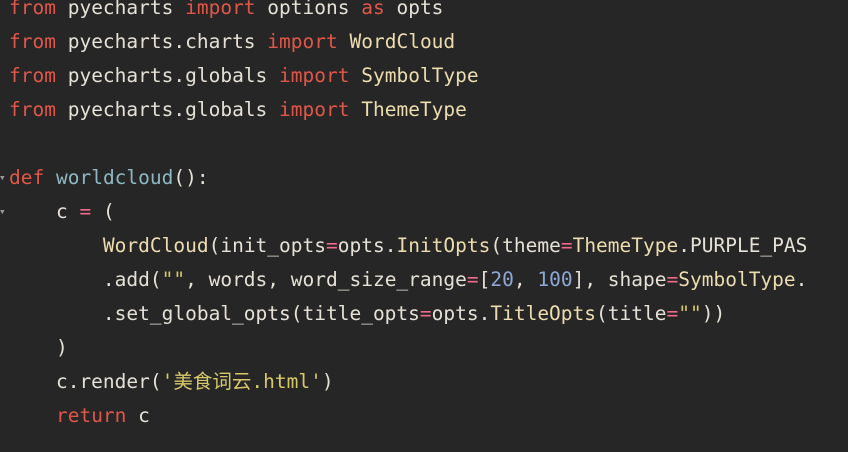 This screenshot has height=452, width=848. Describe the element at coordinates (619, 279) in the screenshot. I see `argument: ], shape` at that location.